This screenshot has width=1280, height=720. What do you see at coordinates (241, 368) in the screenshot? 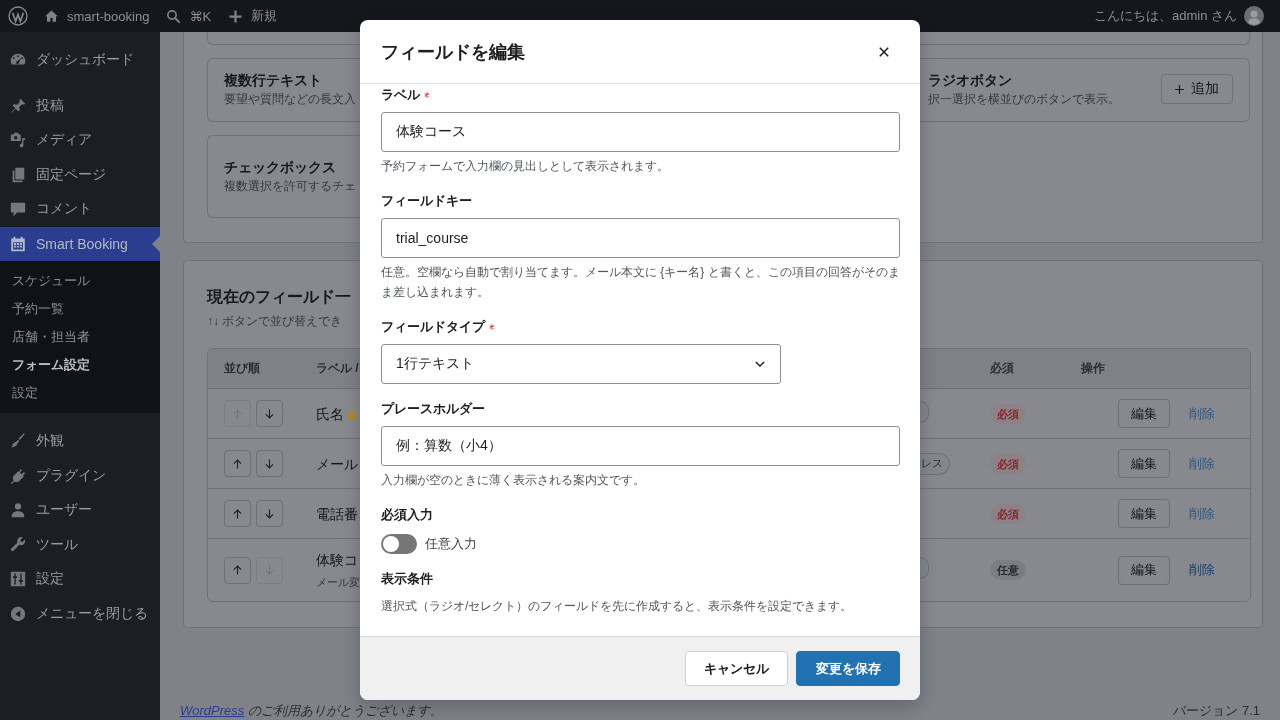
I see `column-header: 並び順` at bounding box center [241, 368].